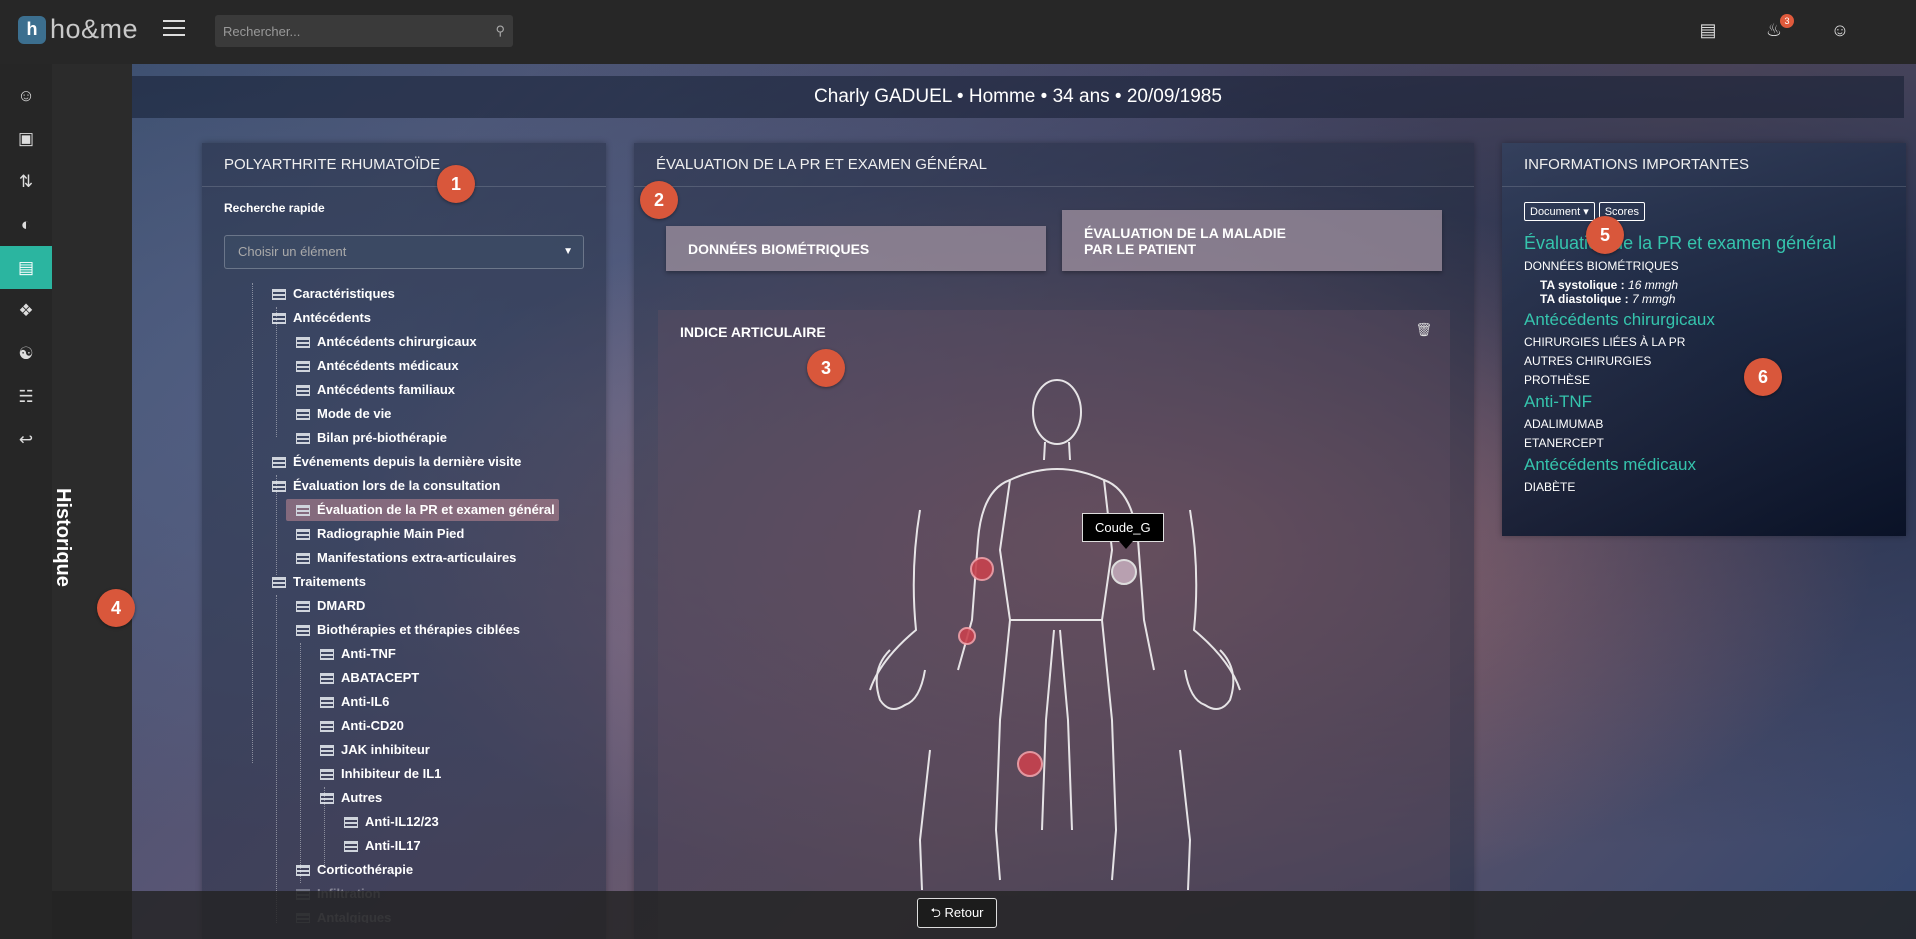 The width and height of the screenshot is (1916, 939). I want to click on logo-mark: h, so click(32, 29).